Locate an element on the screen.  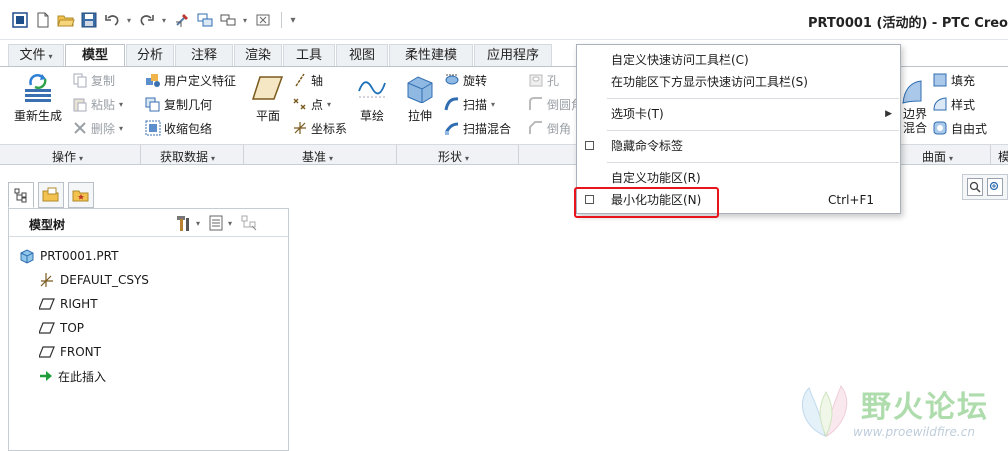
revolve-icon is located at coordinates (452, 79).